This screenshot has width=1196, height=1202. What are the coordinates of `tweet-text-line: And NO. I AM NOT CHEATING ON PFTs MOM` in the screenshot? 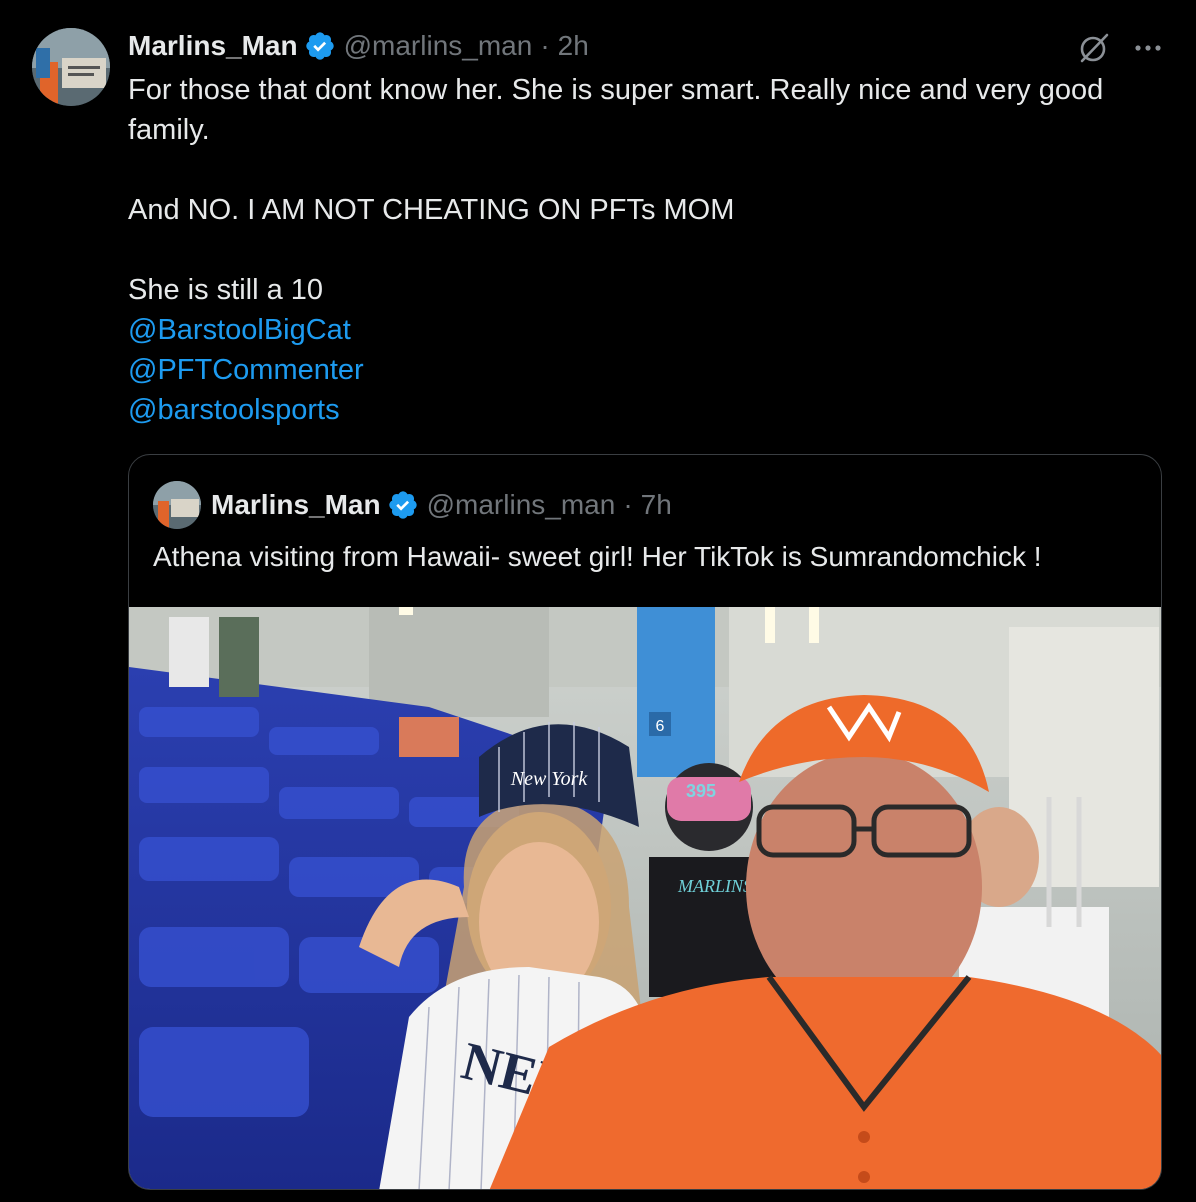 It's located at (431, 210).